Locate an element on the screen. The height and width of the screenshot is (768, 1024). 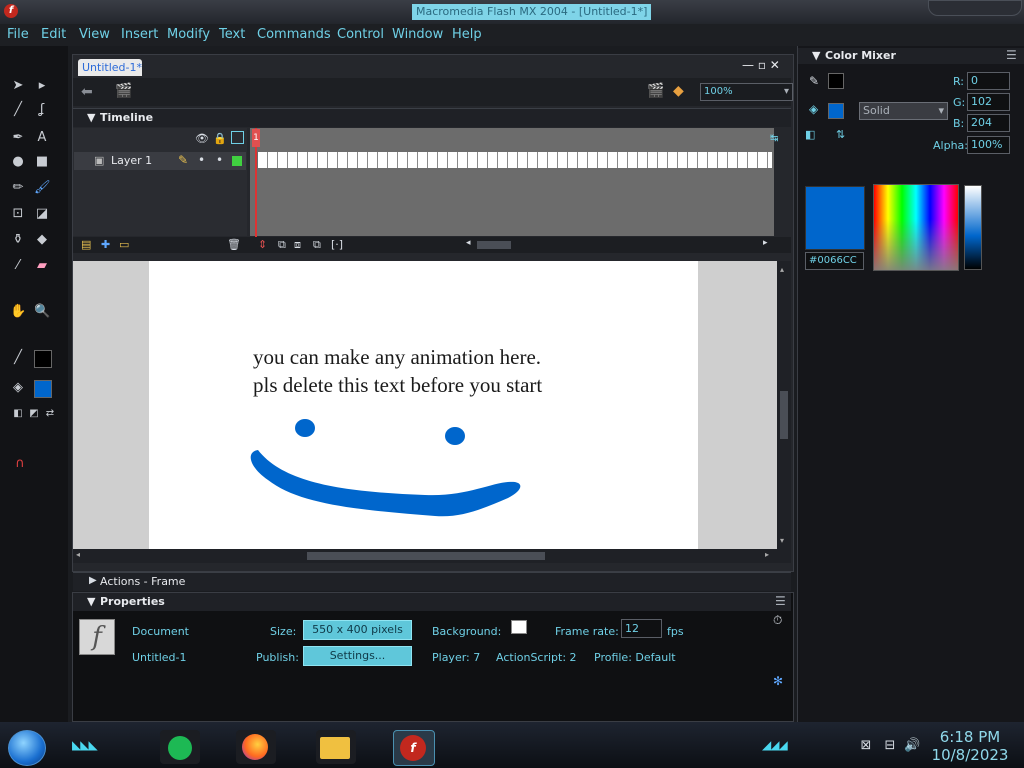
document-window-controls: — ▫ ✕ is located at coordinates (766, 66).